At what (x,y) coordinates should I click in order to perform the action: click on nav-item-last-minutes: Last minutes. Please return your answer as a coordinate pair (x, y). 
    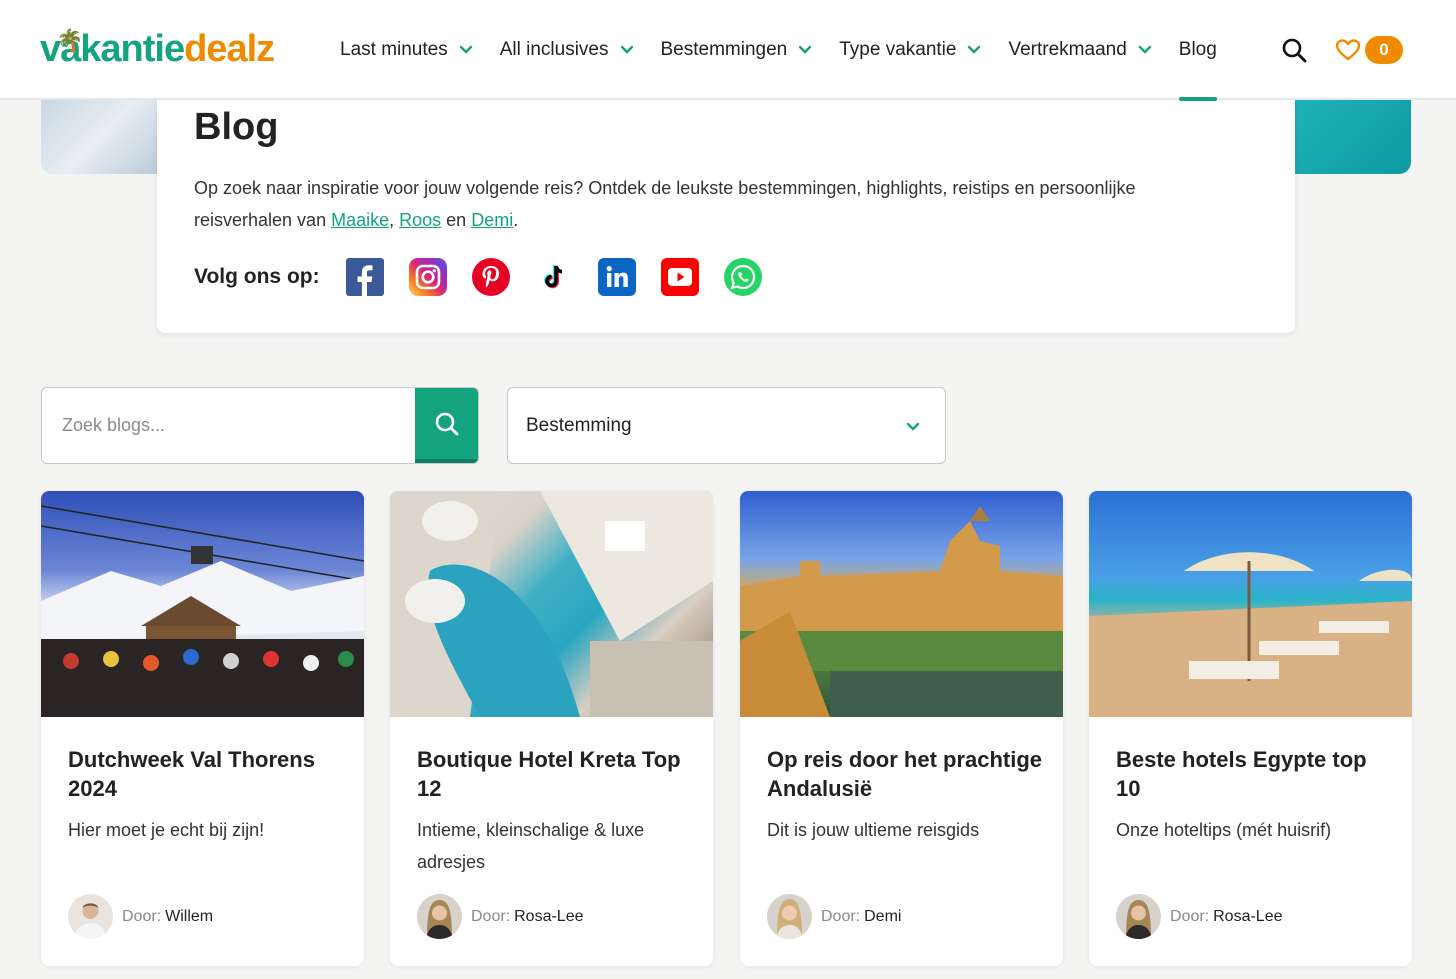
    Looking at the image, I should click on (406, 50).